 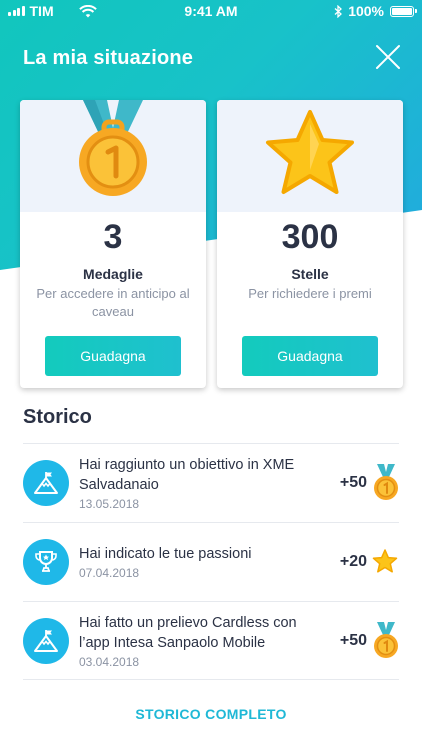 What do you see at coordinates (353, 561) in the screenshot?
I see `history-item-points: +20` at bounding box center [353, 561].